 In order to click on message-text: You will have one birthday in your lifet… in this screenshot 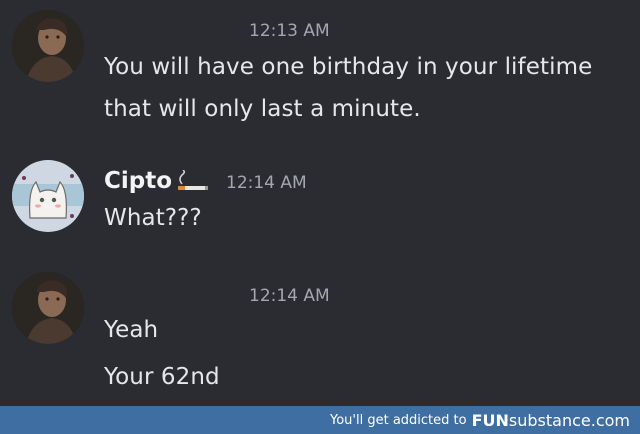, I will do `click(348, 67)`.